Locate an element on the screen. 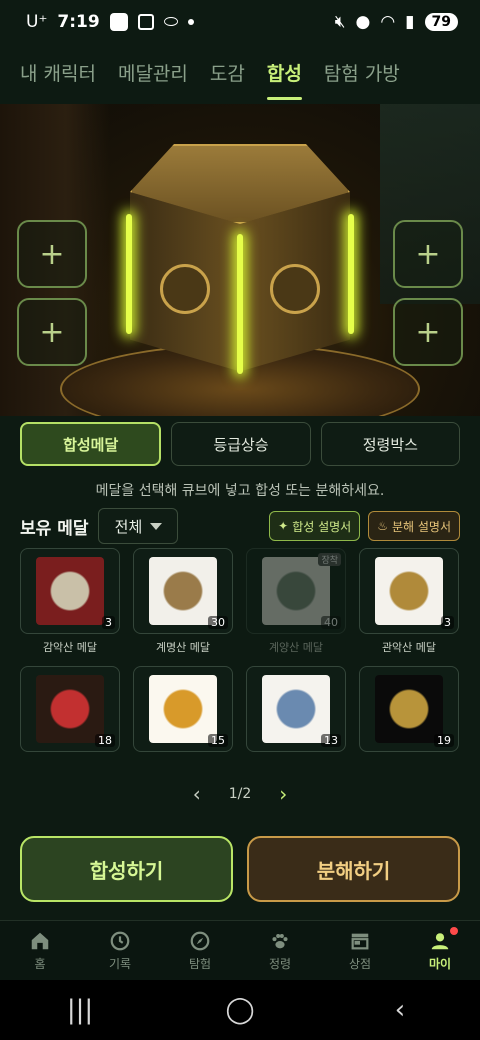 The image size is (480, 1040). medal-item: 15 is located at coordinates (183, 725).